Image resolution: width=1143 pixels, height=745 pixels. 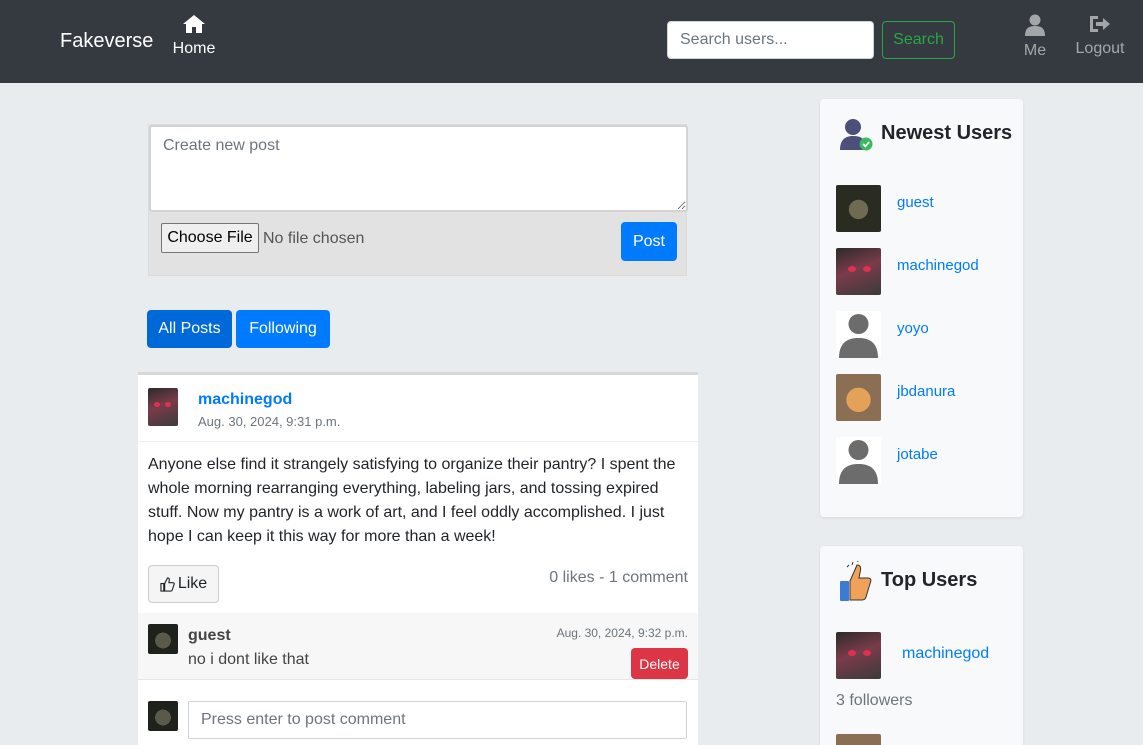 I want to click on followers-count: 3 followers, so click(x=874, y=700).